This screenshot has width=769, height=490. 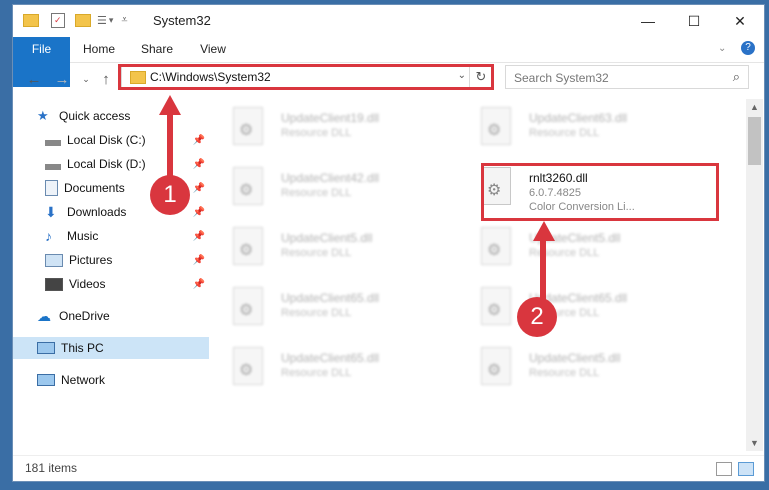 What do you see at coordinates (748, 48) in the screenshot?
I see `help-icon: ?` at bounding box center [748, 48].